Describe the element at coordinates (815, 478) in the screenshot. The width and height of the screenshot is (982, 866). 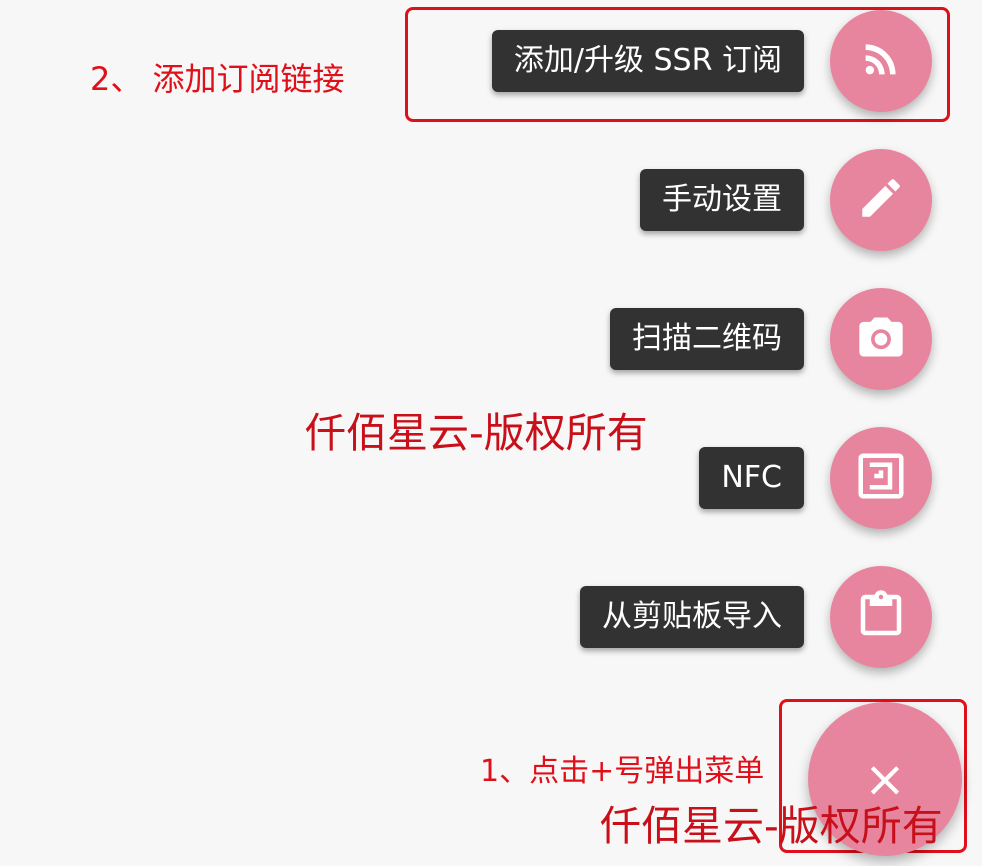
I see `menu-item-nfc: NFC` at that location.